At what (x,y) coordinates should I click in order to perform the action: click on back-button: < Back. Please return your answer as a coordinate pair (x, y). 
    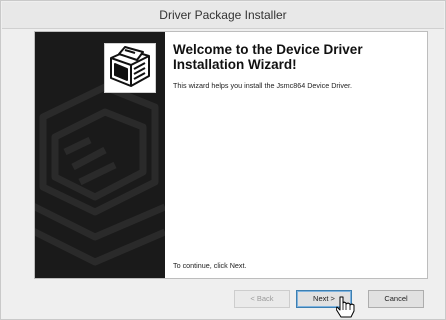
    Looking at the image, I should click on (262, 299).